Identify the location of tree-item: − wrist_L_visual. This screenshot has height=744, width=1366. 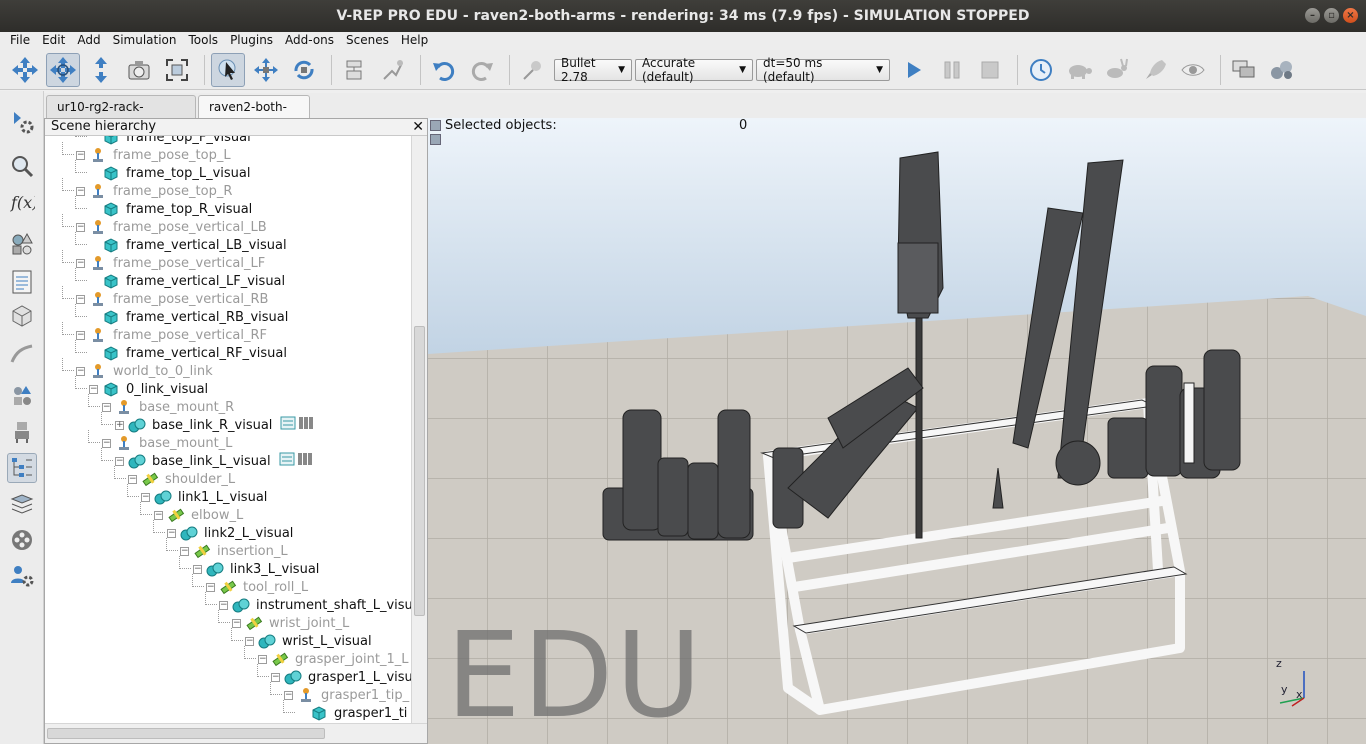
(308, 641).